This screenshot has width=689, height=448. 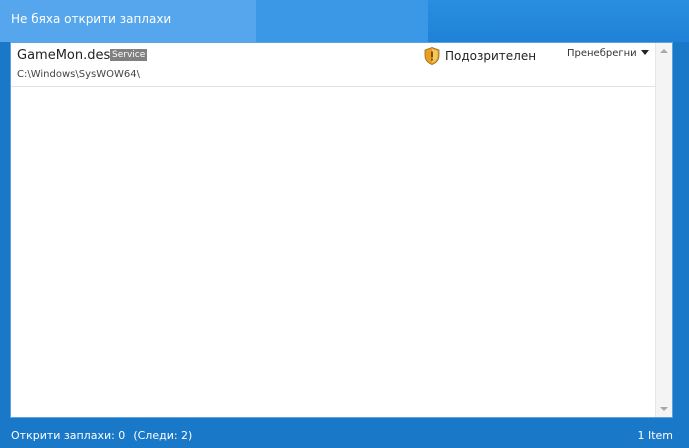 What do you see at coordinates (663, 230) in the screenshot?
I see `vertical-scrollbar` at bounding box center [663, 230].